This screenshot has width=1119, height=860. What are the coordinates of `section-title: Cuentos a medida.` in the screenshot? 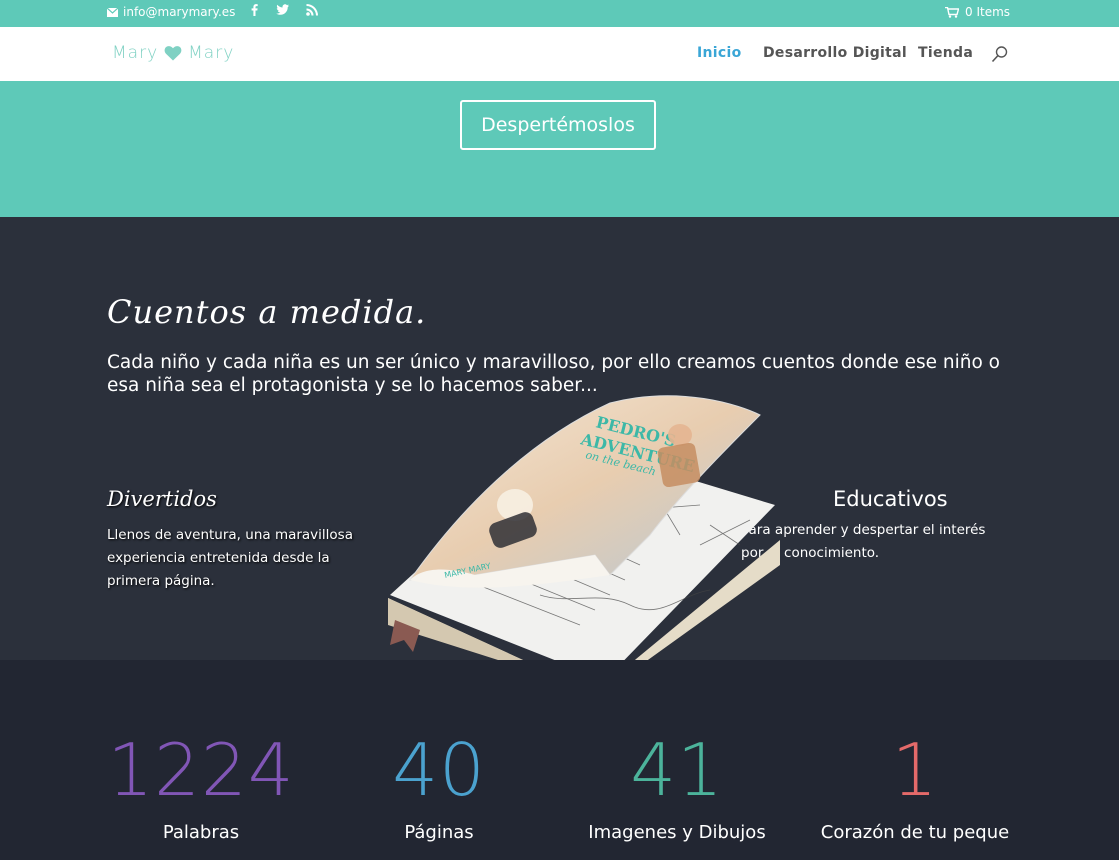 It's located at (267, 312).